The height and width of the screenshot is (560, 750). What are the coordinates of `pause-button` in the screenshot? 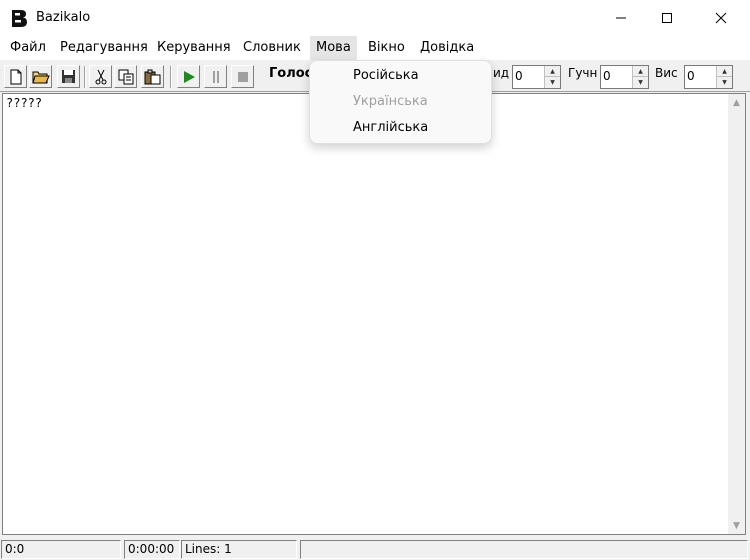 It's located at (215, 76).